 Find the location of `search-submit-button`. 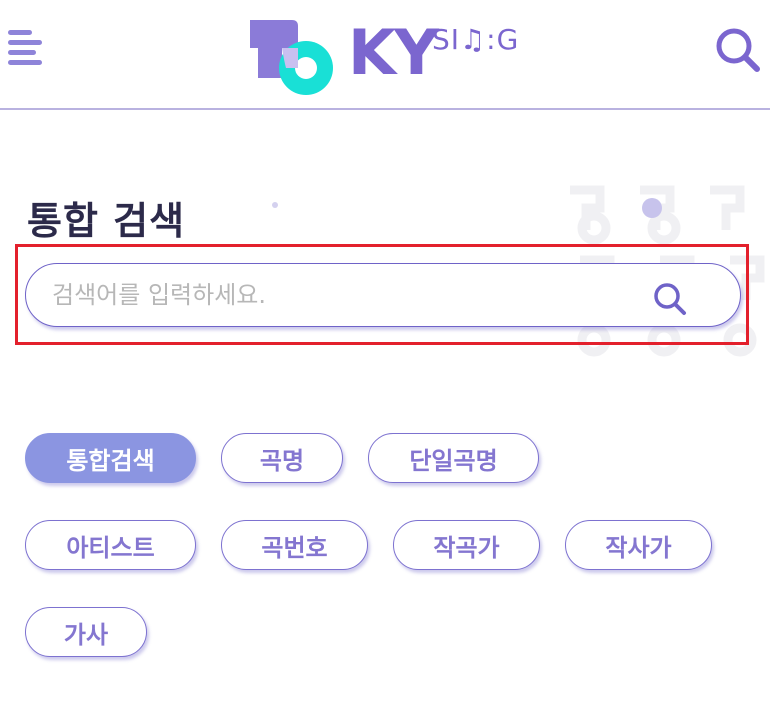

search-submit-button is located at coordinates (670, 299).